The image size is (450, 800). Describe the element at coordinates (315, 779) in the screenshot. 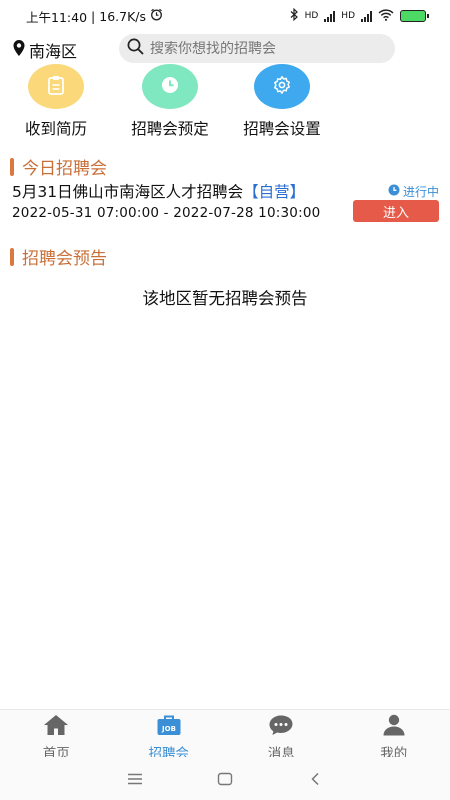

I see `back-icon` at that location.